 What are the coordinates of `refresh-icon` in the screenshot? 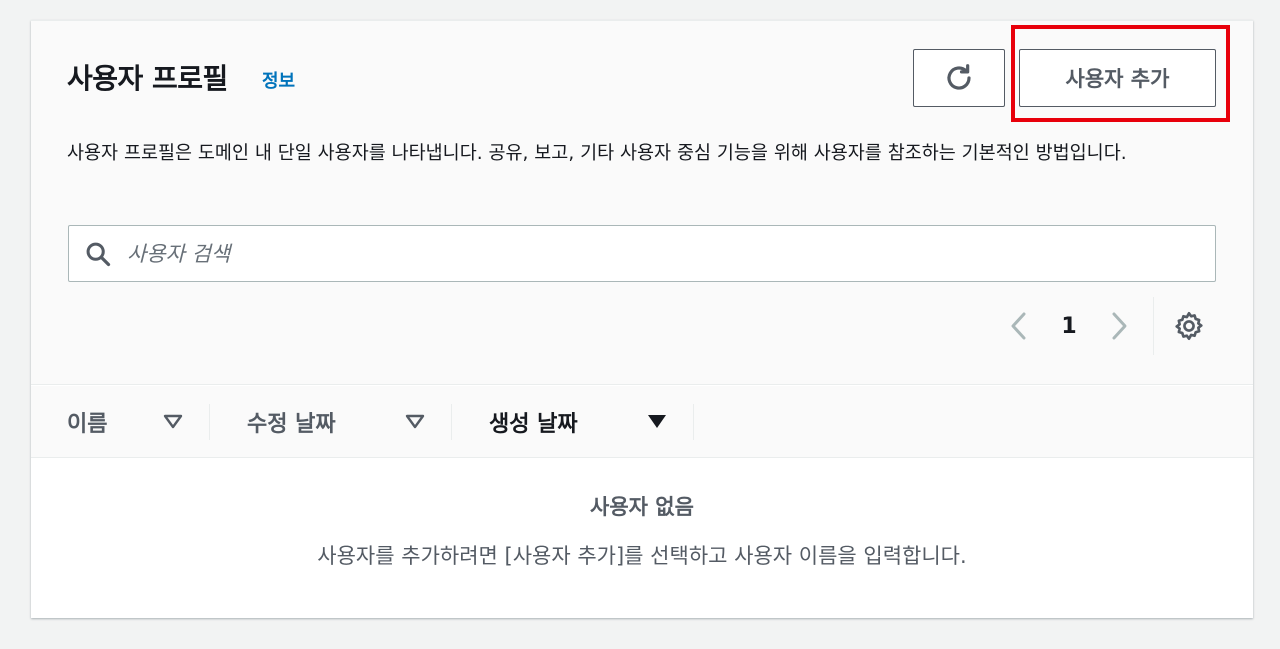 It's located at (959, 77).